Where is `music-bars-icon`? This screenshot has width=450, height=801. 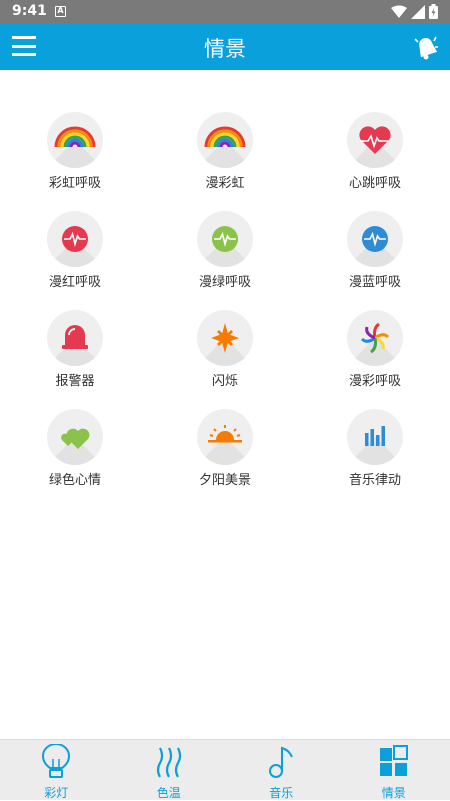 music-bars-icon is located at coordinates (375, 437).